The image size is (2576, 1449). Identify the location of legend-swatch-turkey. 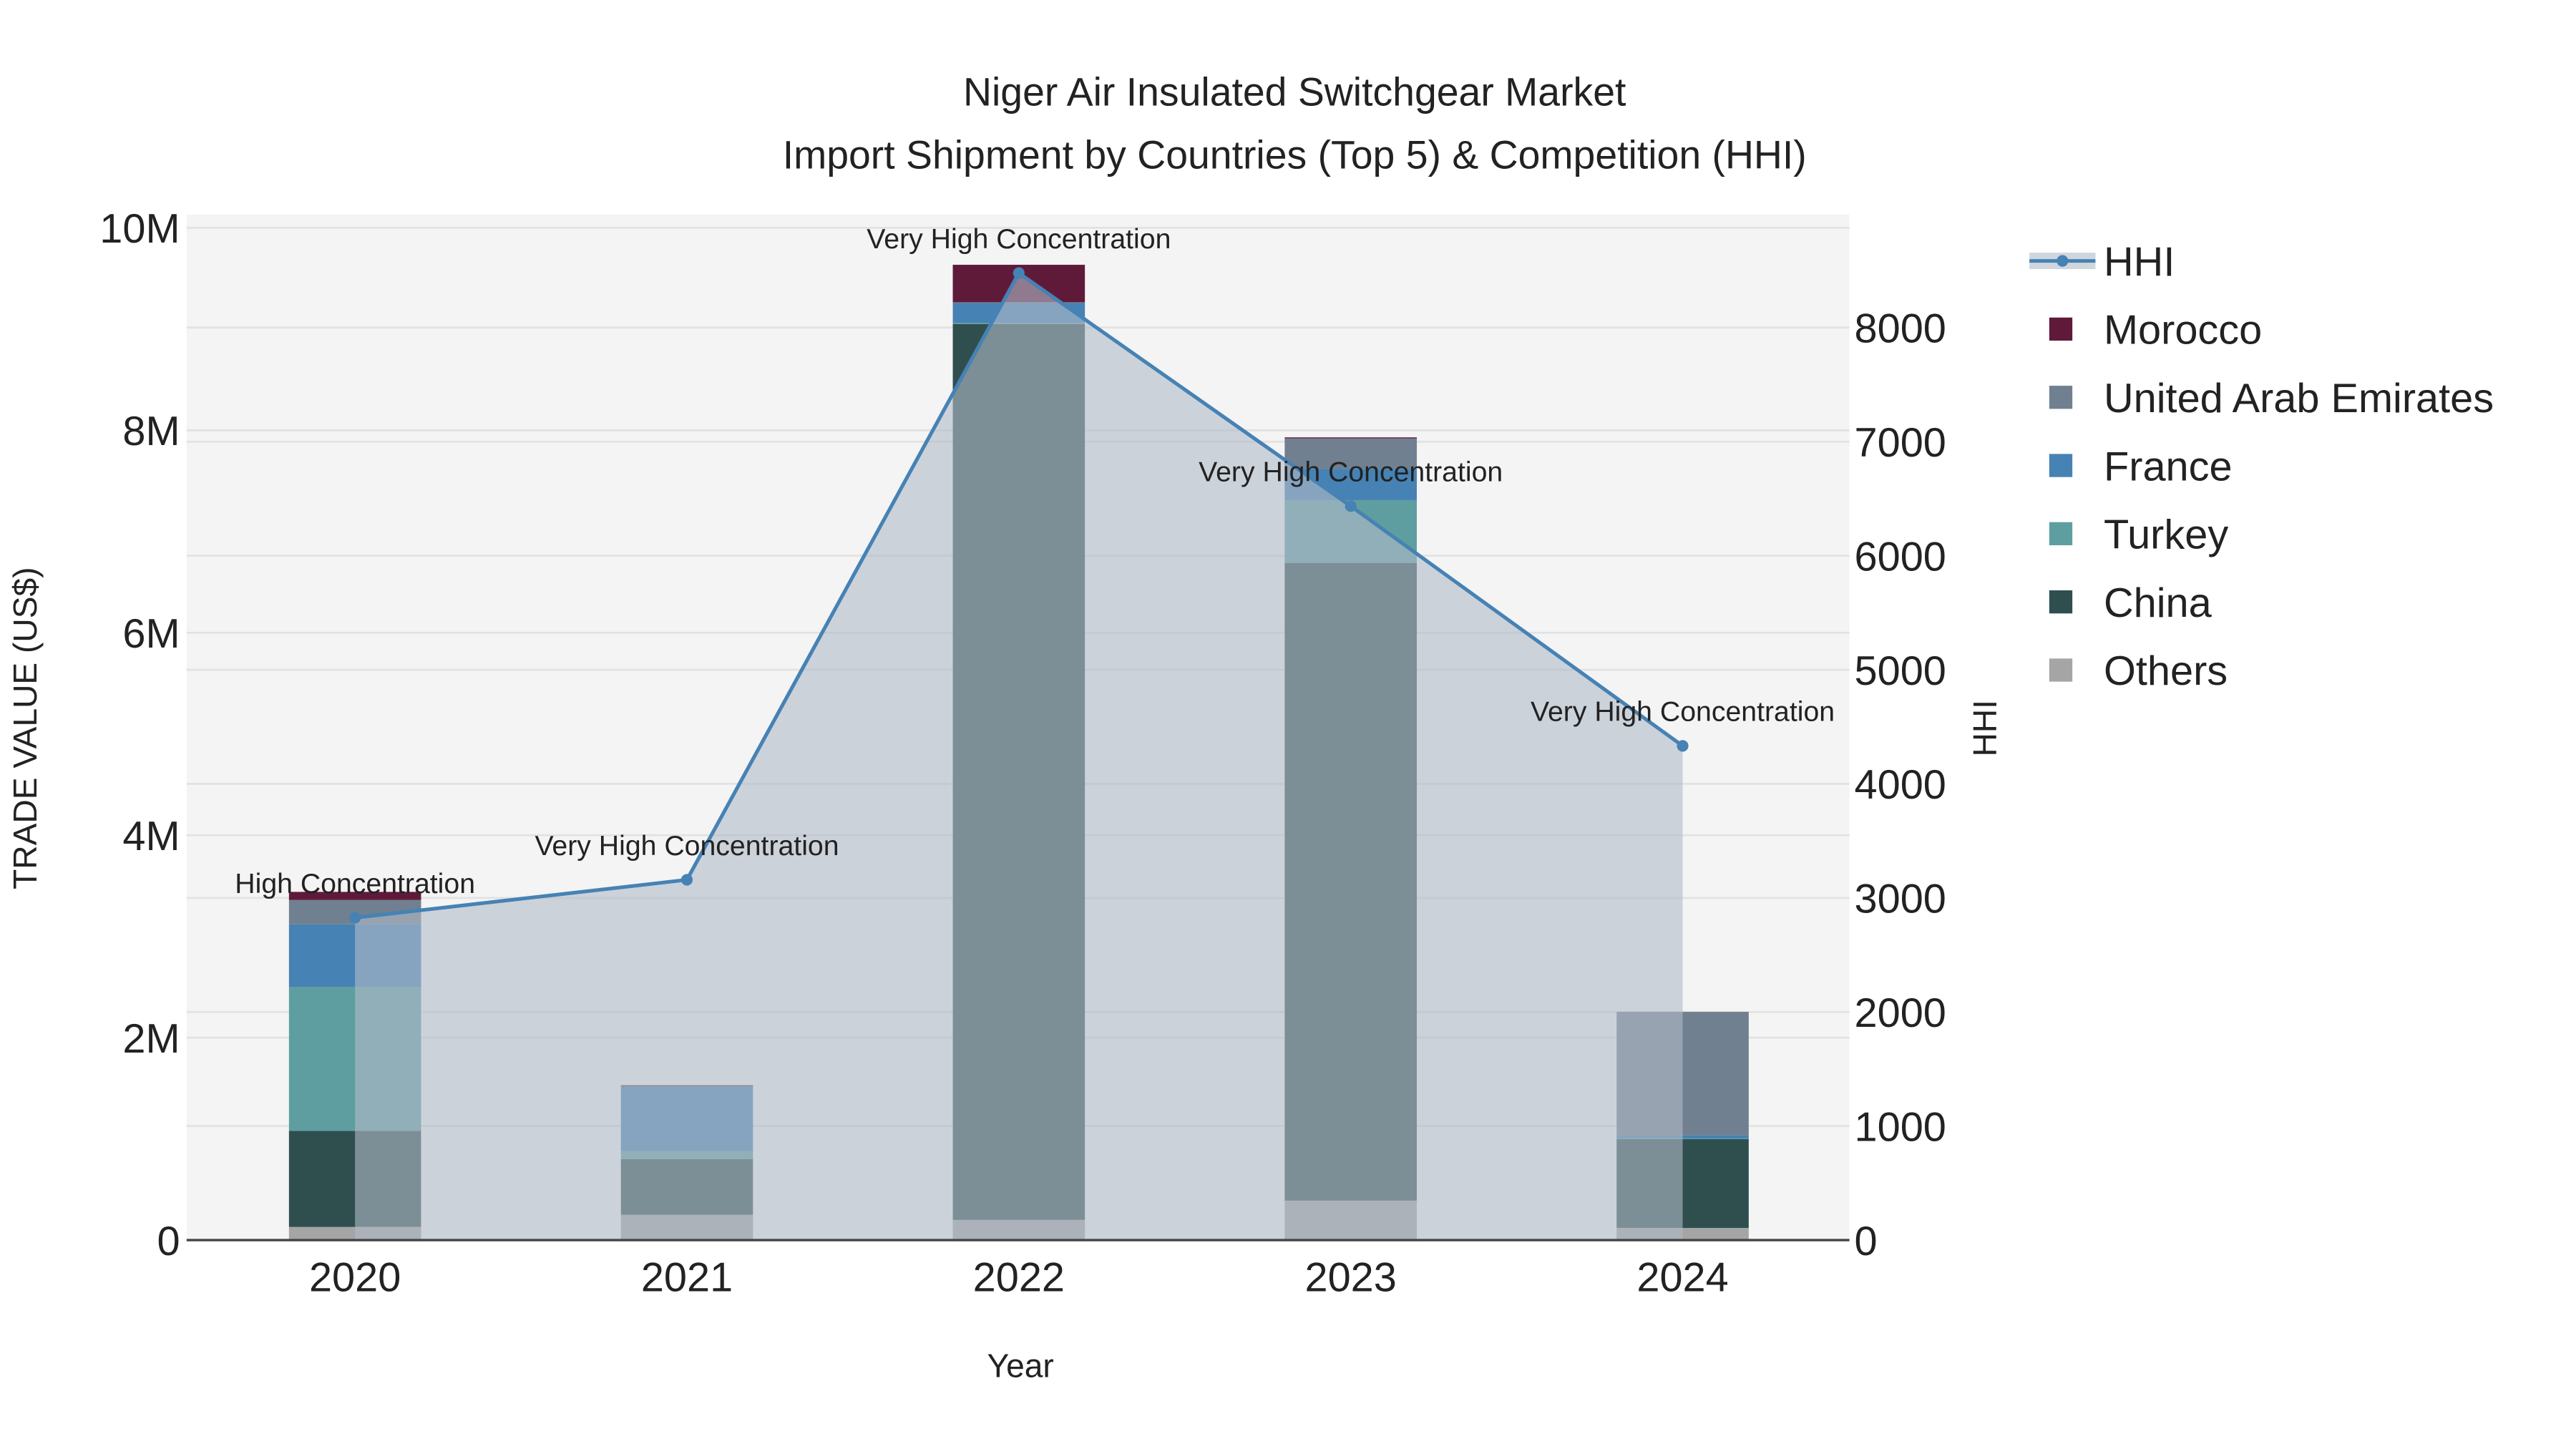
(2061, 533).